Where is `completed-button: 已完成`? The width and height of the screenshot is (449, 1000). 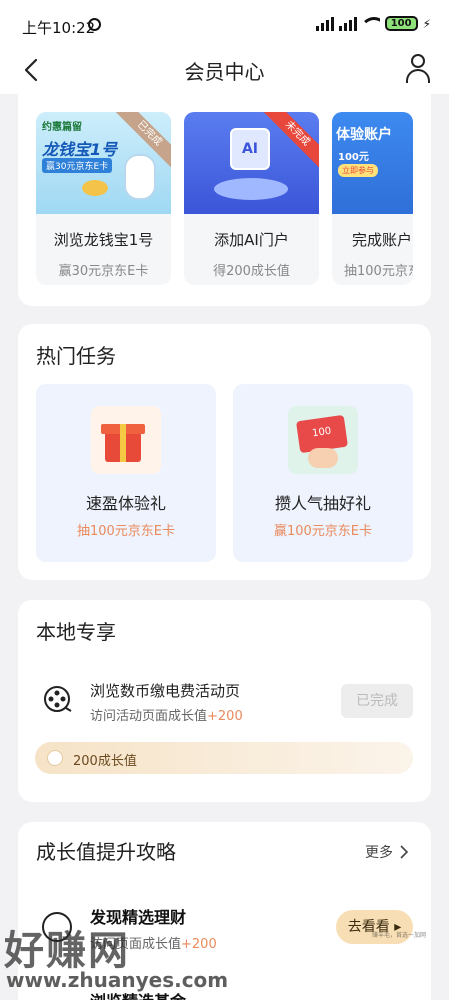 completed-button: 已完成 is located at coordinates (377, 701).